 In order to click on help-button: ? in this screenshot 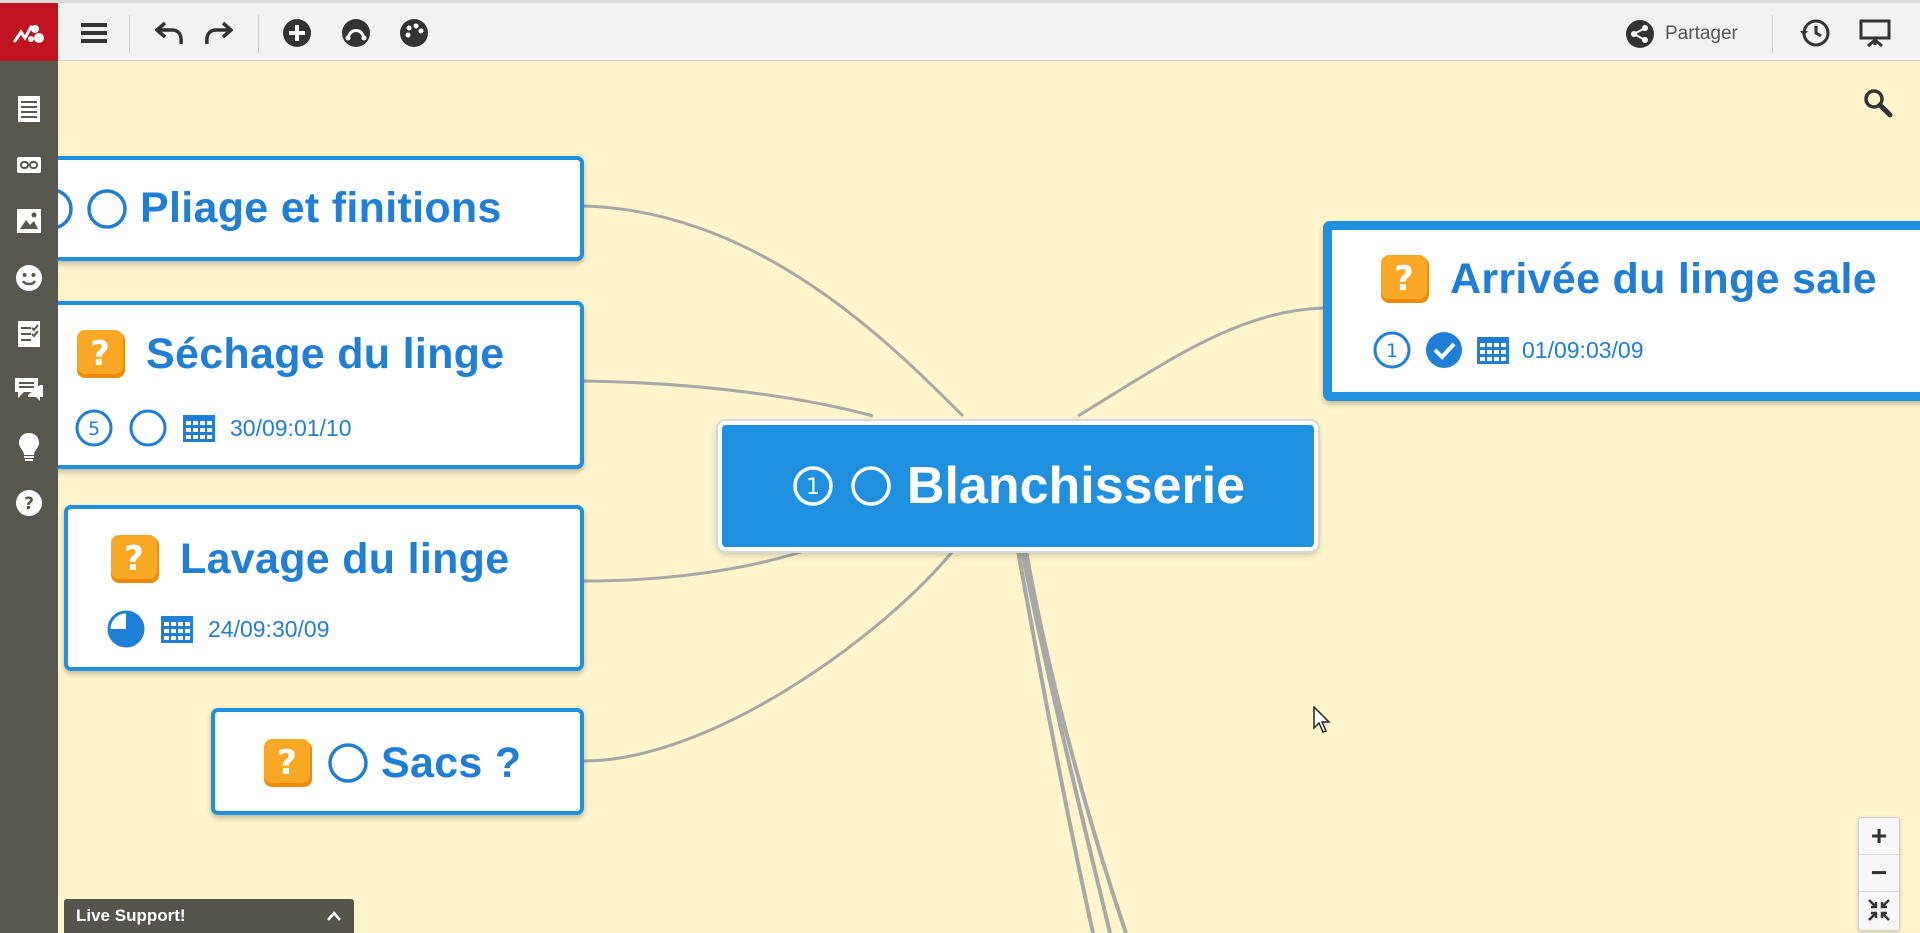, I will do `click(29, 503)`.